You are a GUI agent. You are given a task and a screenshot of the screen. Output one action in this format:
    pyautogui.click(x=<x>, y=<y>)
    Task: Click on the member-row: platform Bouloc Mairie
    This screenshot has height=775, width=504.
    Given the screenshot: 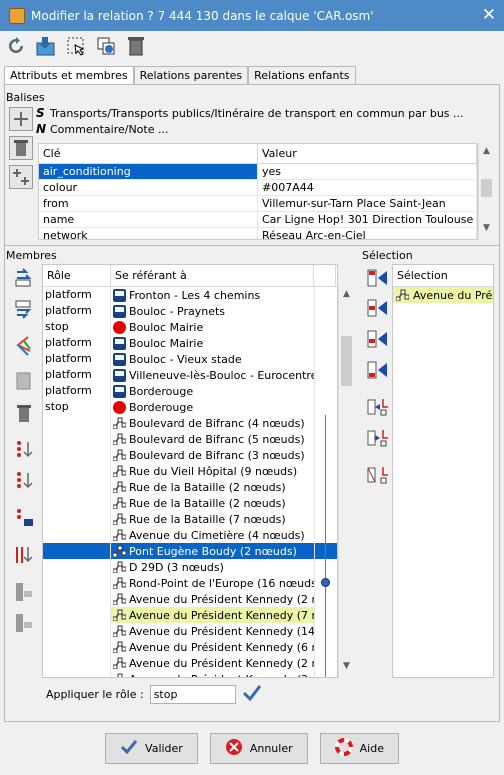 What is the action you would take?
    pyautogui.click(x=190, y=343)
    